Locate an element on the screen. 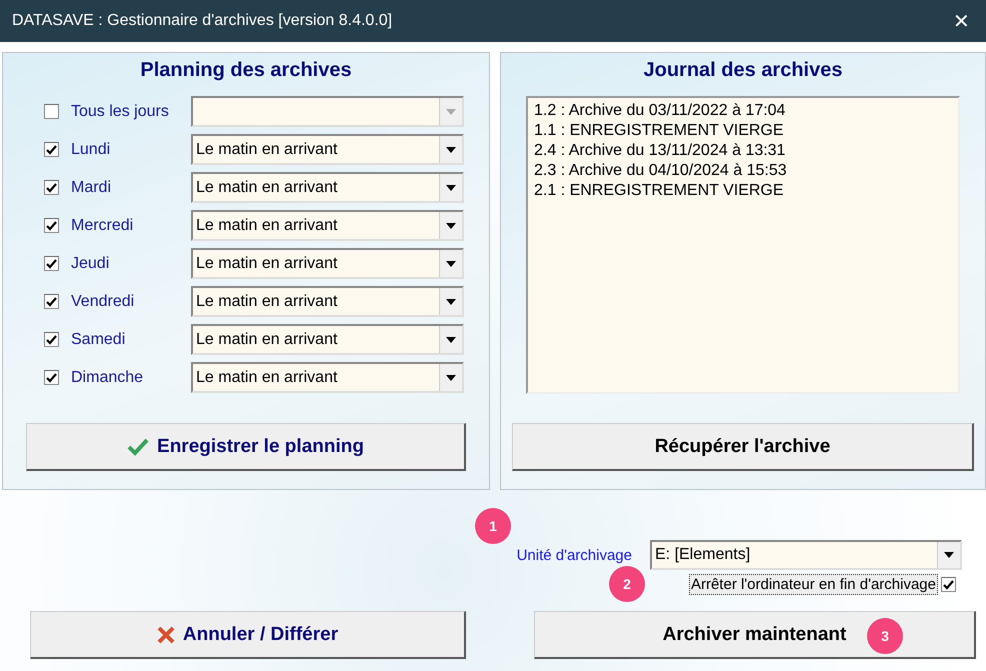 This screenshot has height=671, width=986. archive-entry: 1.2 : Archive du 03/11/2022 à 17:04 is located at coordinates (743, 111).